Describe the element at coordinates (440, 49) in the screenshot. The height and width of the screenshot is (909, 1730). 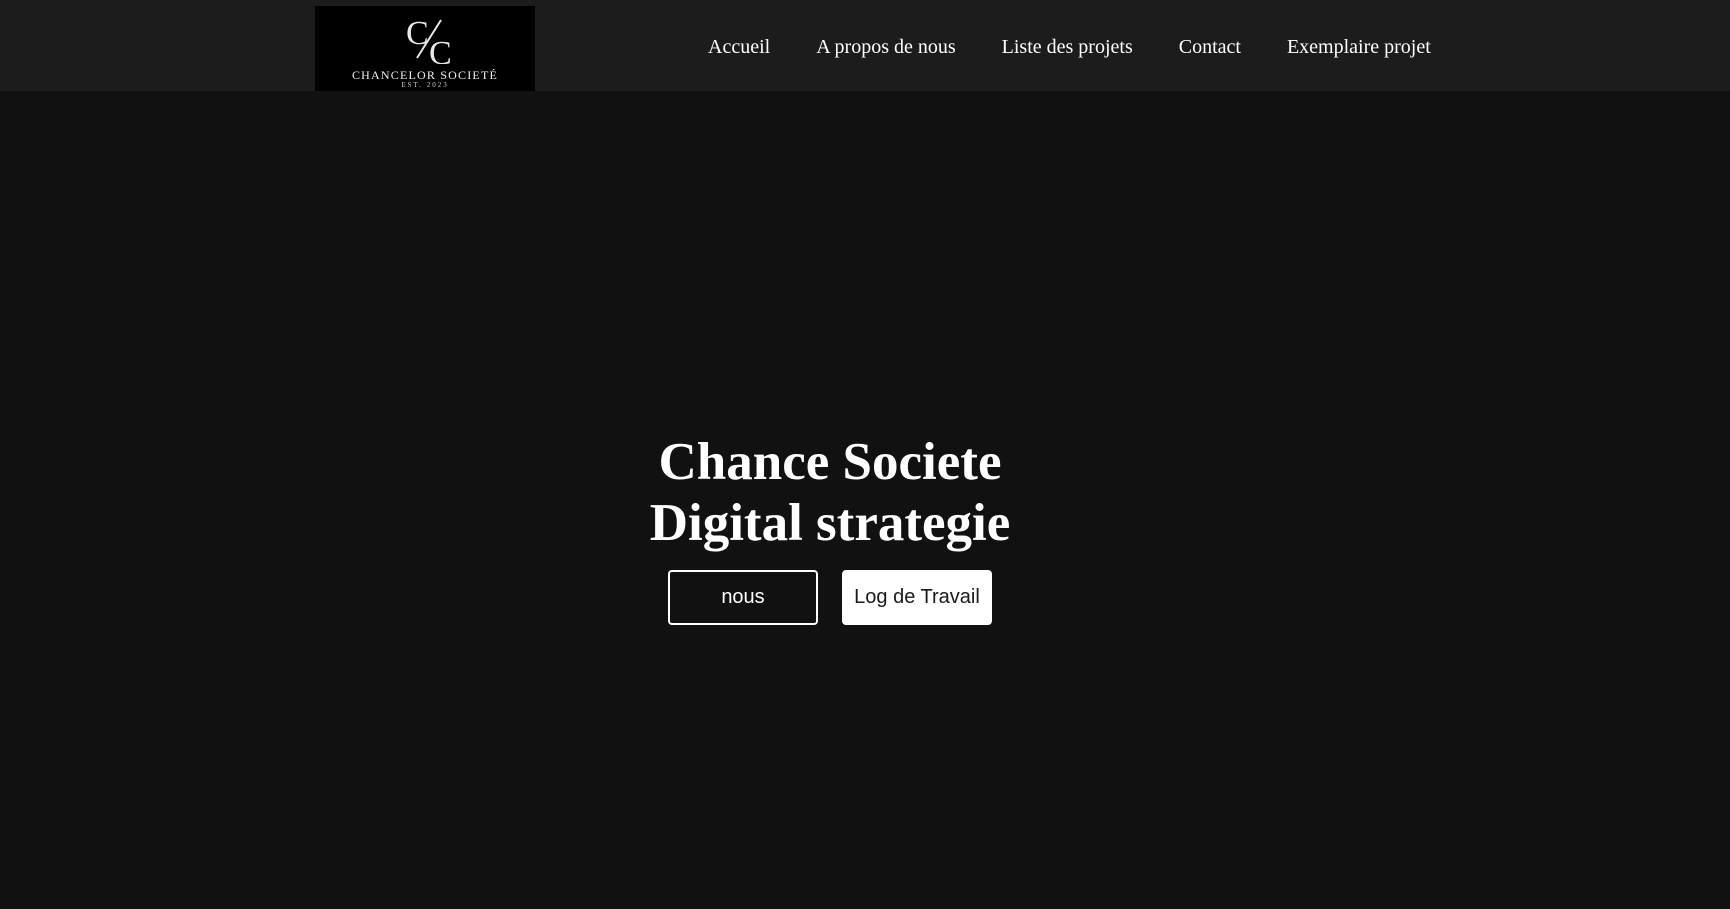
I see `logo-letter-bottom: C` at that location.